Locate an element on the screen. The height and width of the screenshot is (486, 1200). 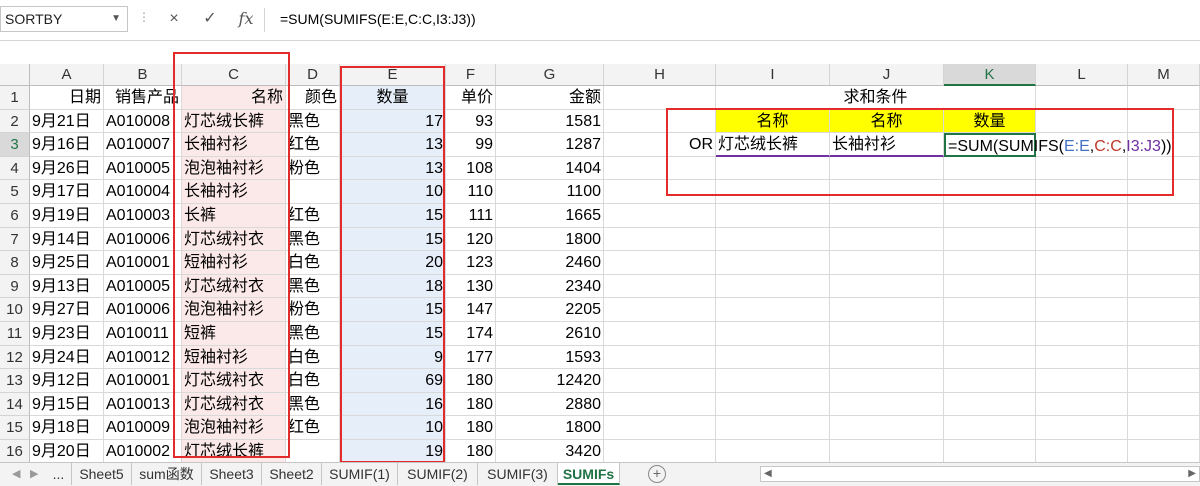
table-cell: 123 is located at coordinates (471, 263).